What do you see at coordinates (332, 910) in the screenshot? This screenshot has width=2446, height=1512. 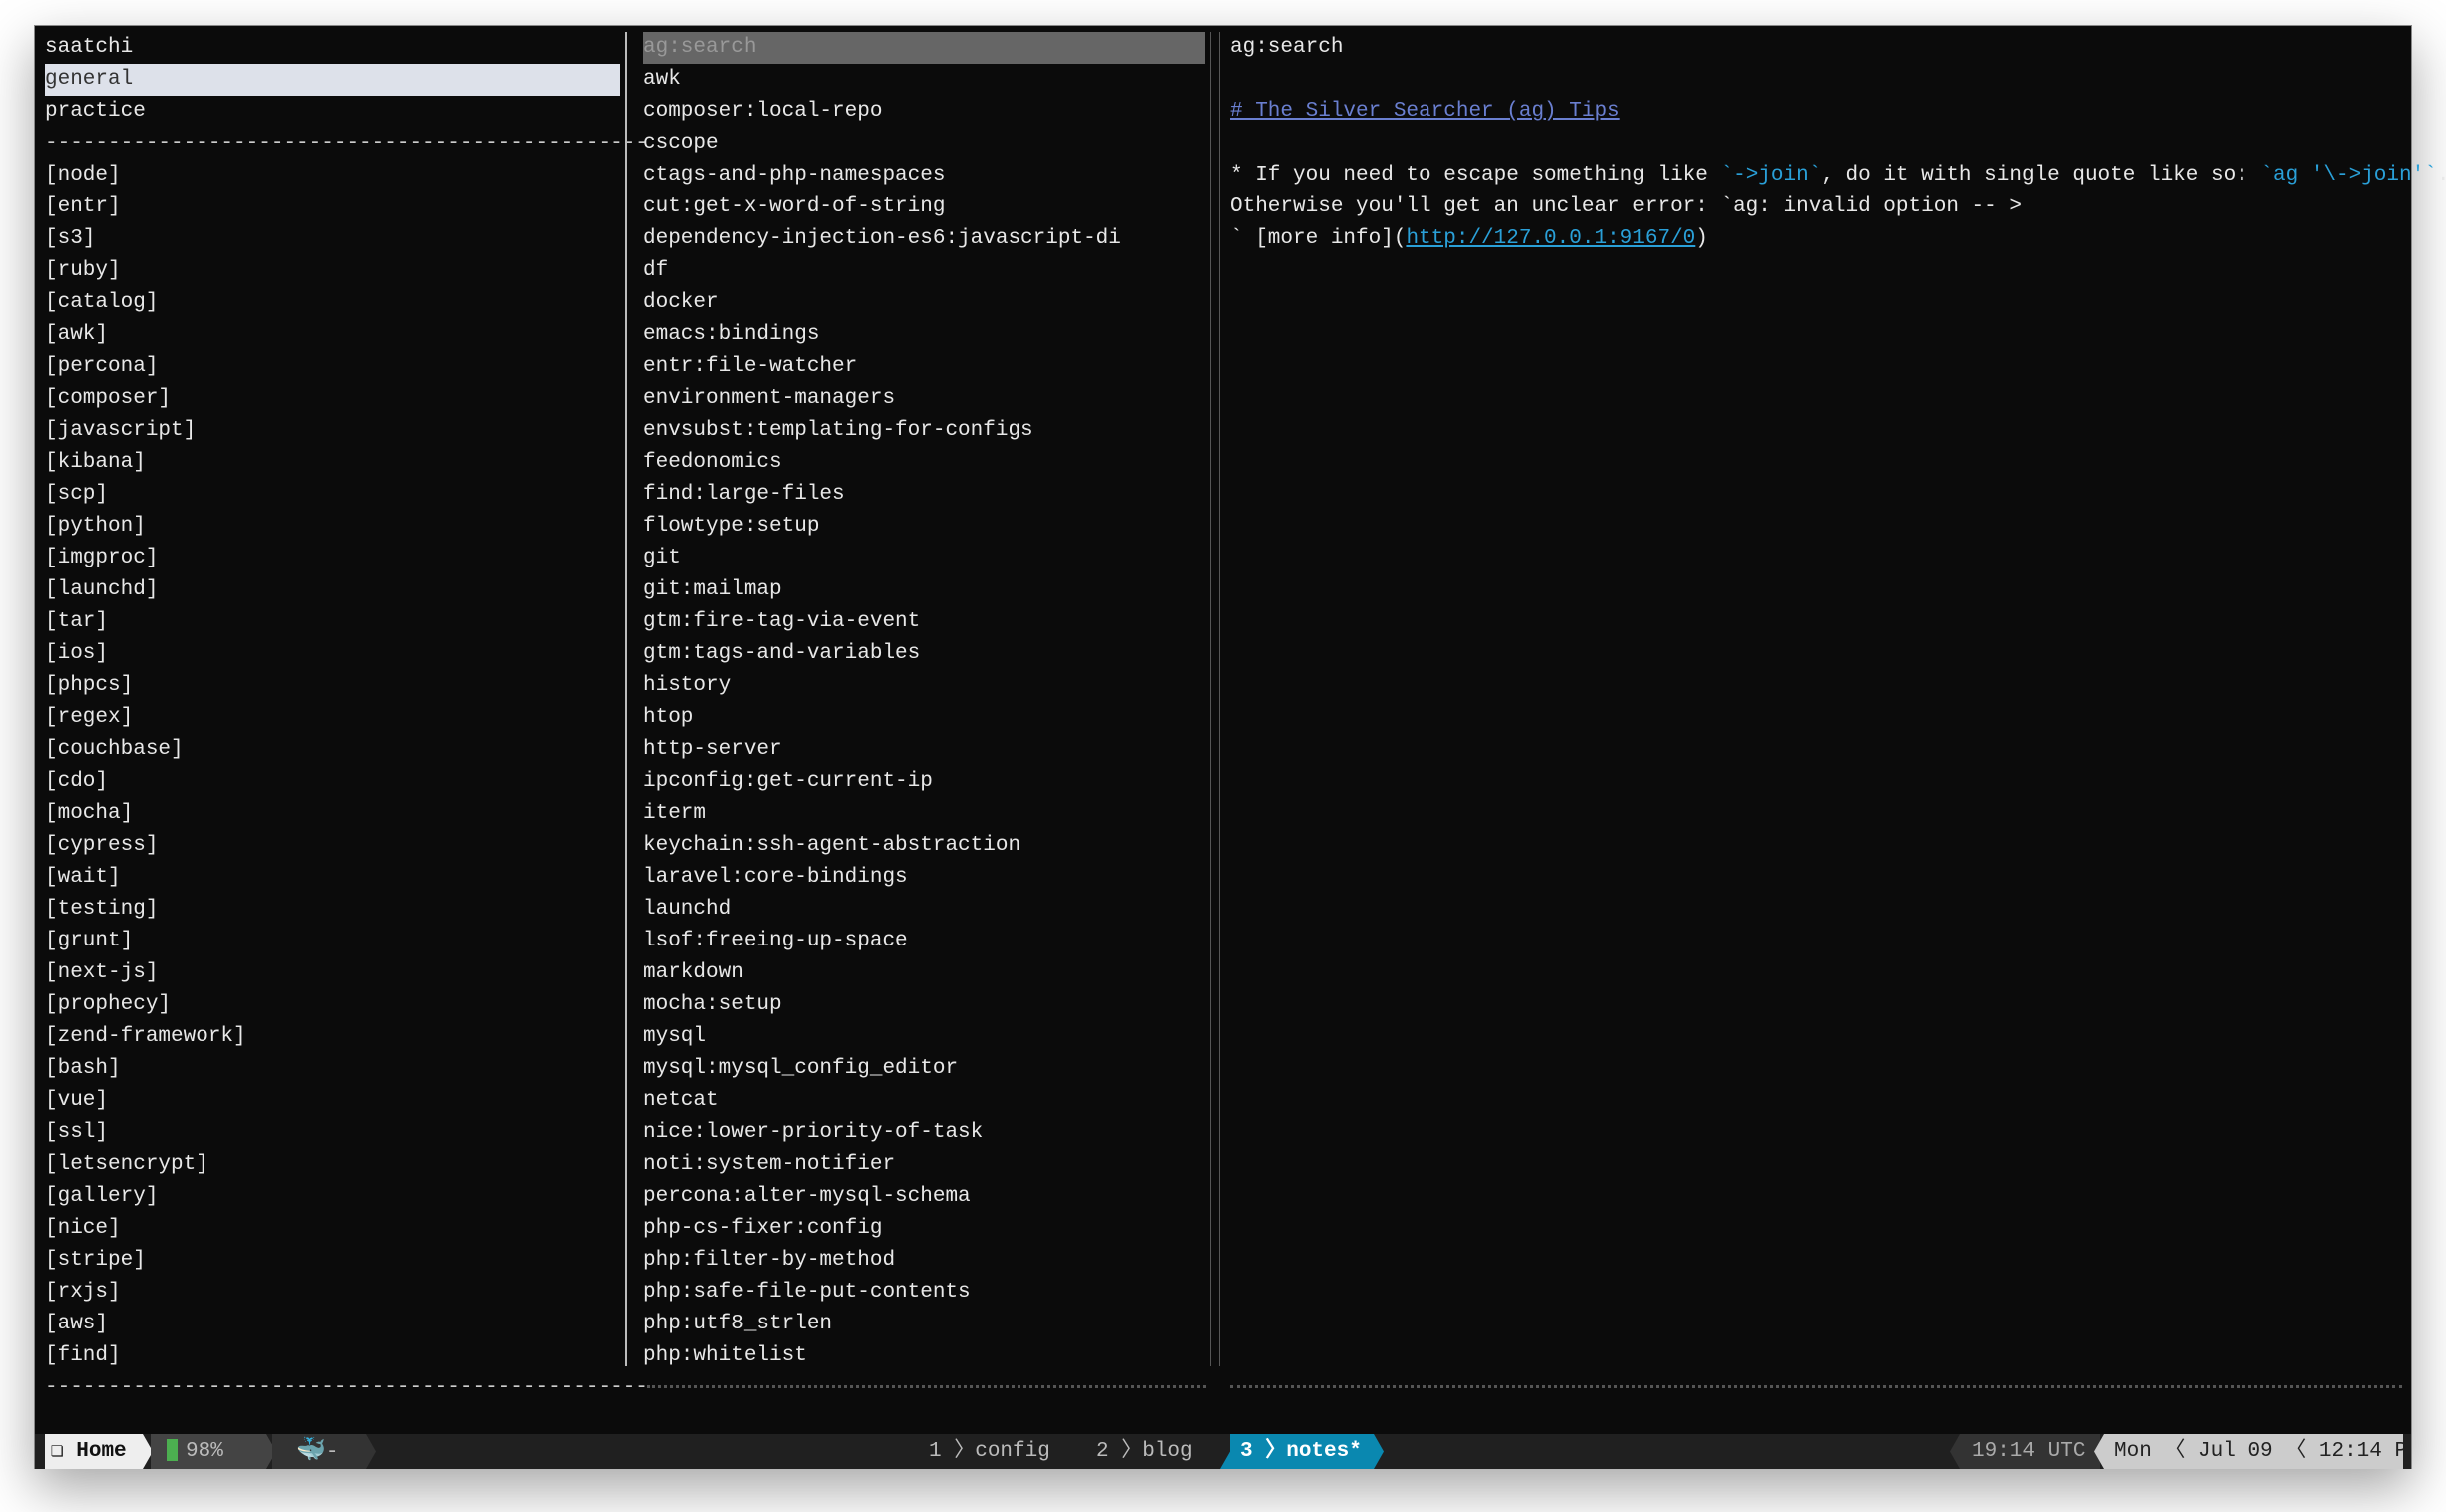 I see `tag-item: [testing]` at bounding box center [332, 910].